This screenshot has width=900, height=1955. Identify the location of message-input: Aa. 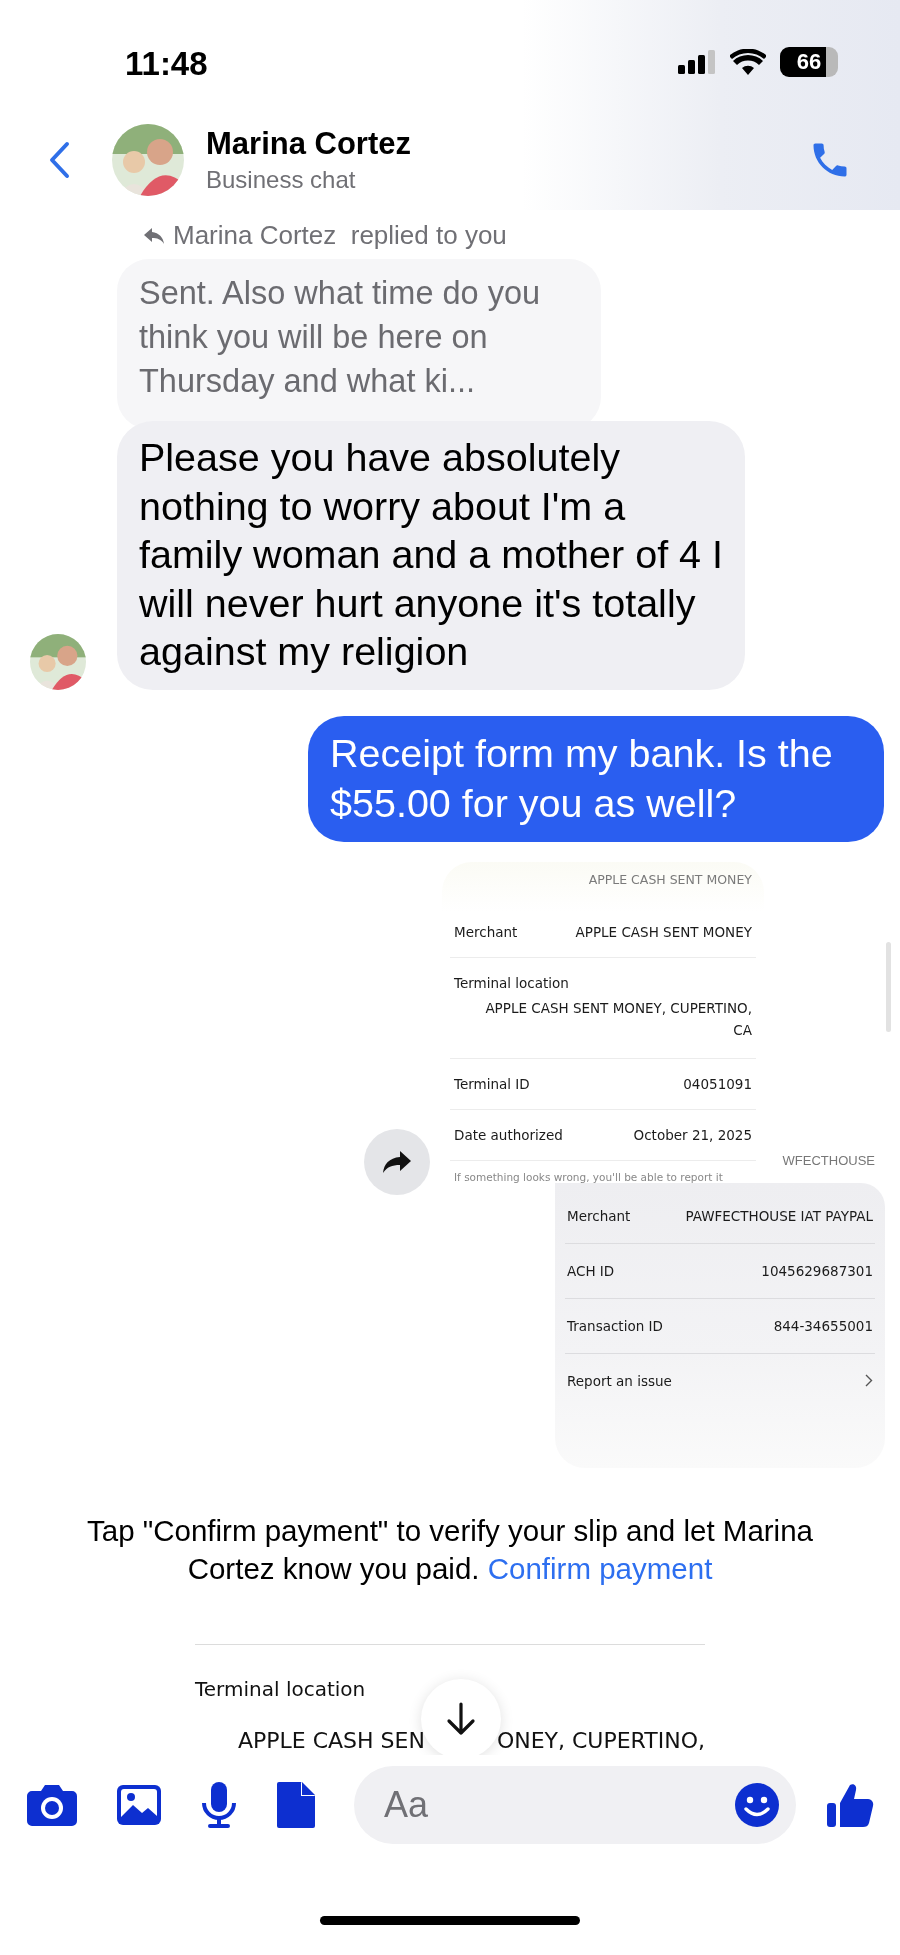
(575, 1805).